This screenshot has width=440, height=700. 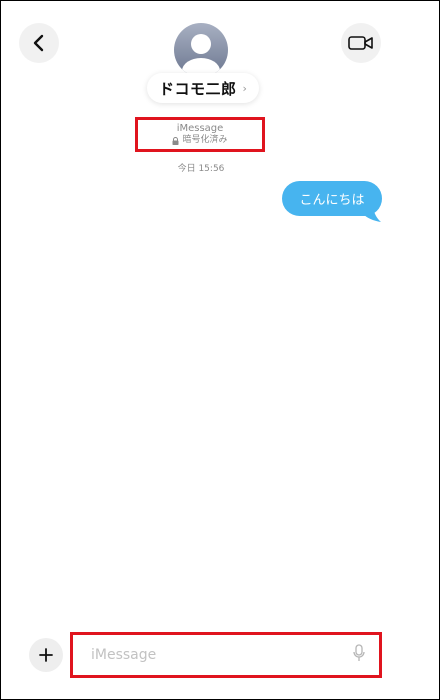 I want to click on service-label: iMessage, so click(x=200, y=128).